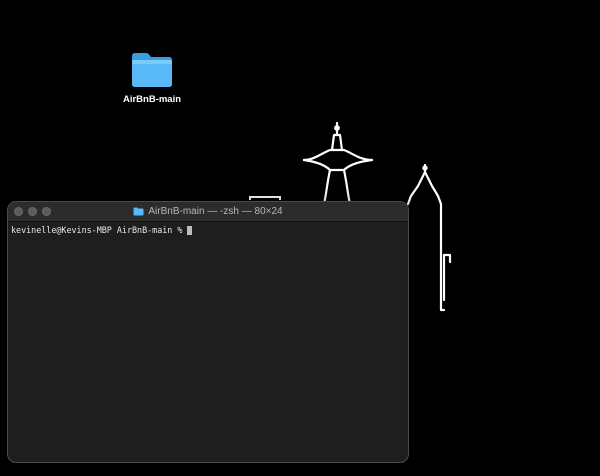  What do you see at coordinates (338, 163) in the screenshot?
I see `space-needle` at bounding box center [338, 163].